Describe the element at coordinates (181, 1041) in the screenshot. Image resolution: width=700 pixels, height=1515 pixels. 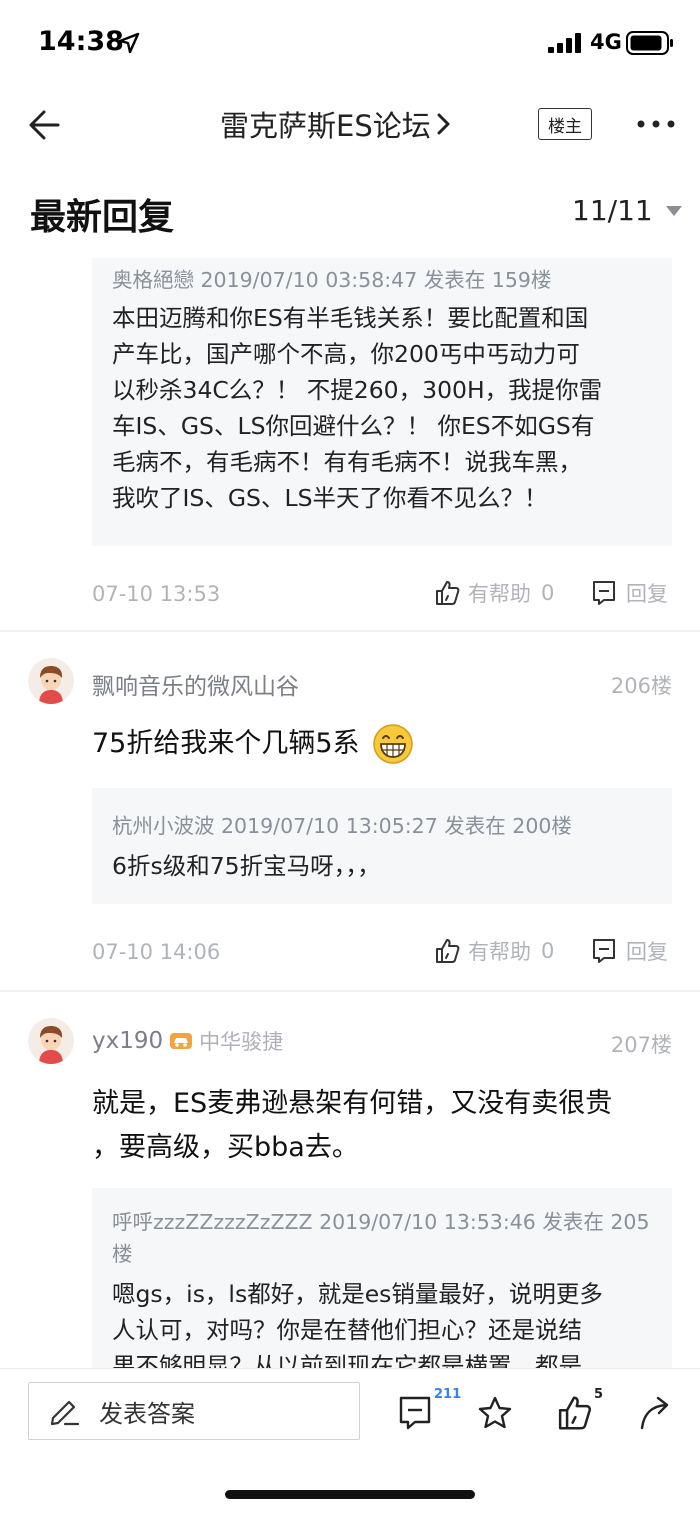
I see `car-owner-badge-icon` at that location.